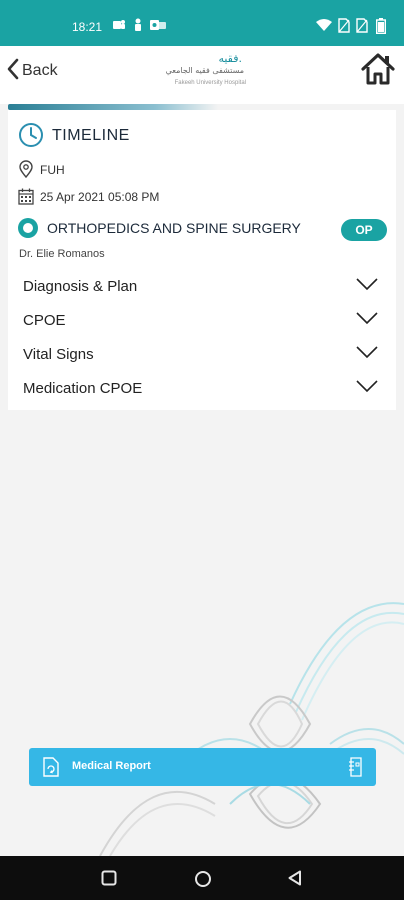  Describe the element at coordinates (324, 26) in the screenshot. I see `wifi-icon` at that location.